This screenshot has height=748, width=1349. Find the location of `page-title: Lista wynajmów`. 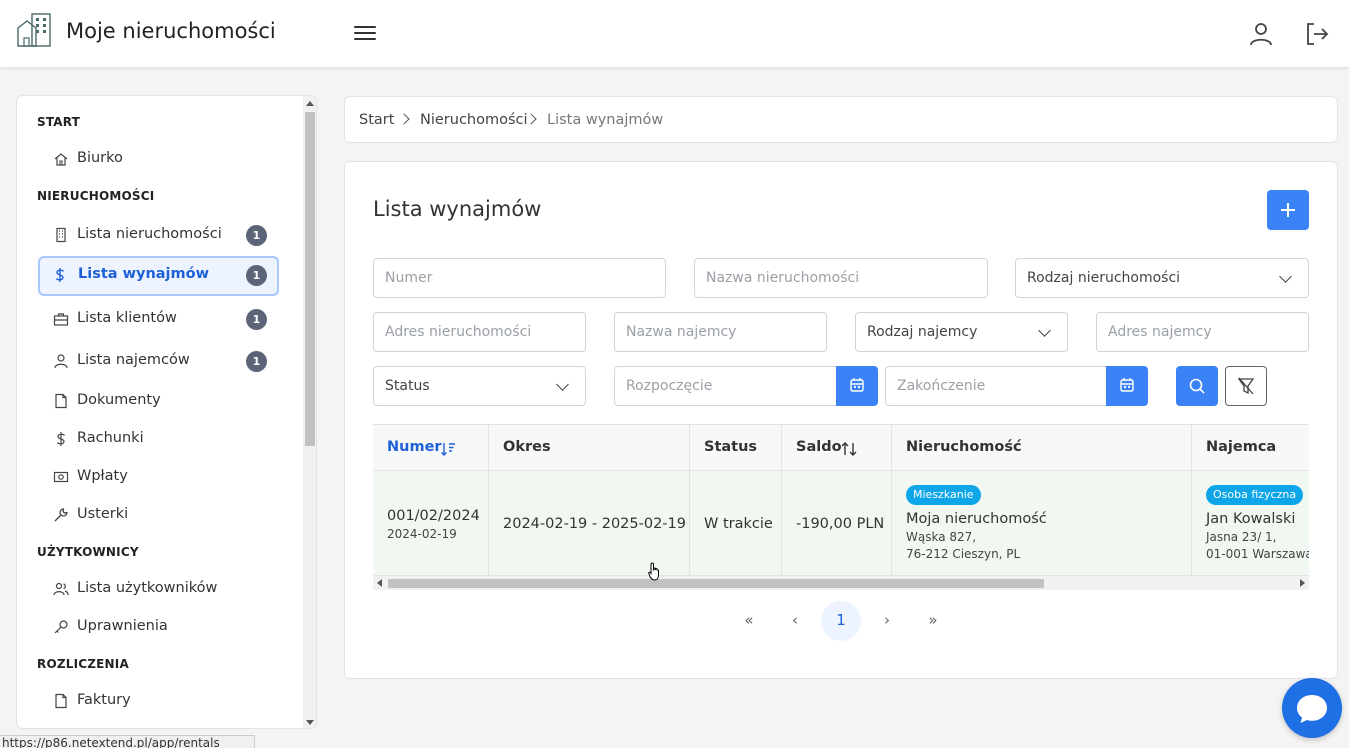

page-title: Lista wynajmów is located at coordinates (457, 209).